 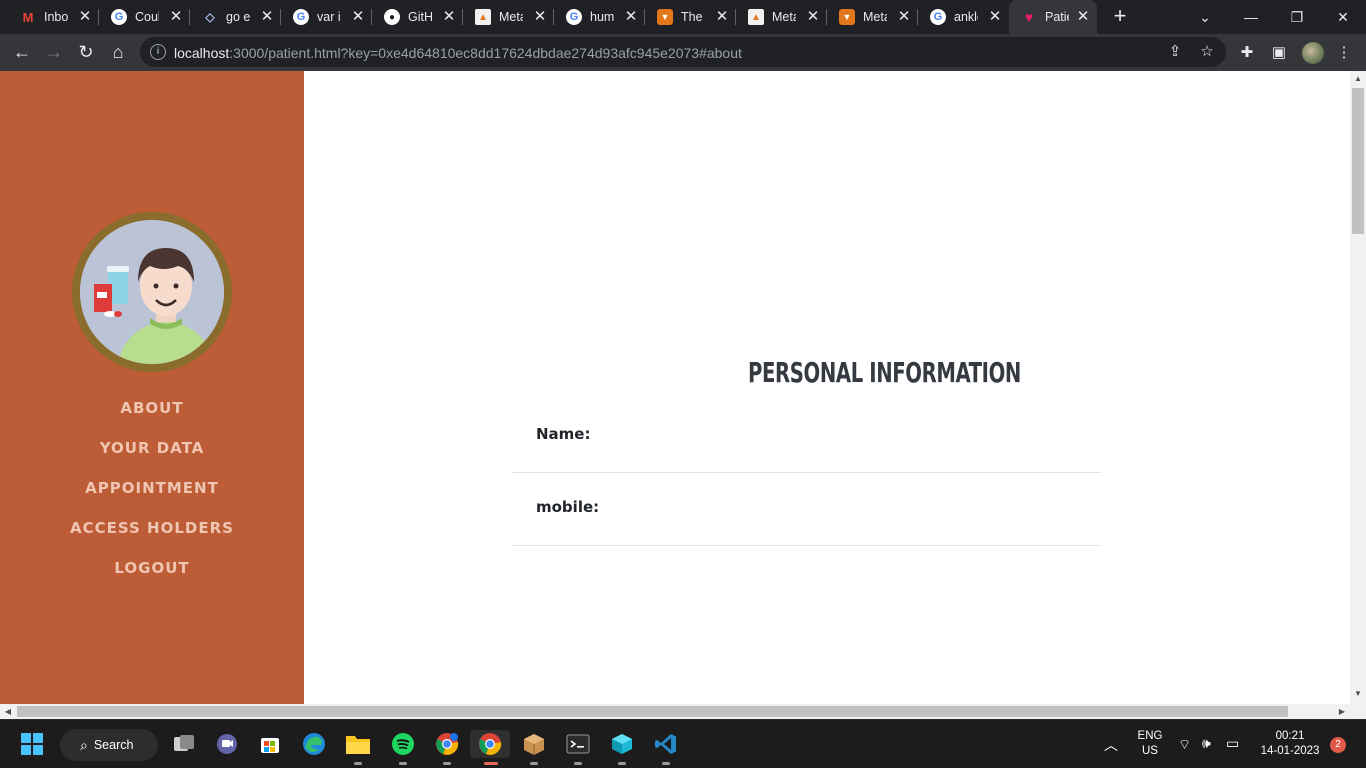 I want to click on 3d-cube-app-icon, so click(x=622, y=747).